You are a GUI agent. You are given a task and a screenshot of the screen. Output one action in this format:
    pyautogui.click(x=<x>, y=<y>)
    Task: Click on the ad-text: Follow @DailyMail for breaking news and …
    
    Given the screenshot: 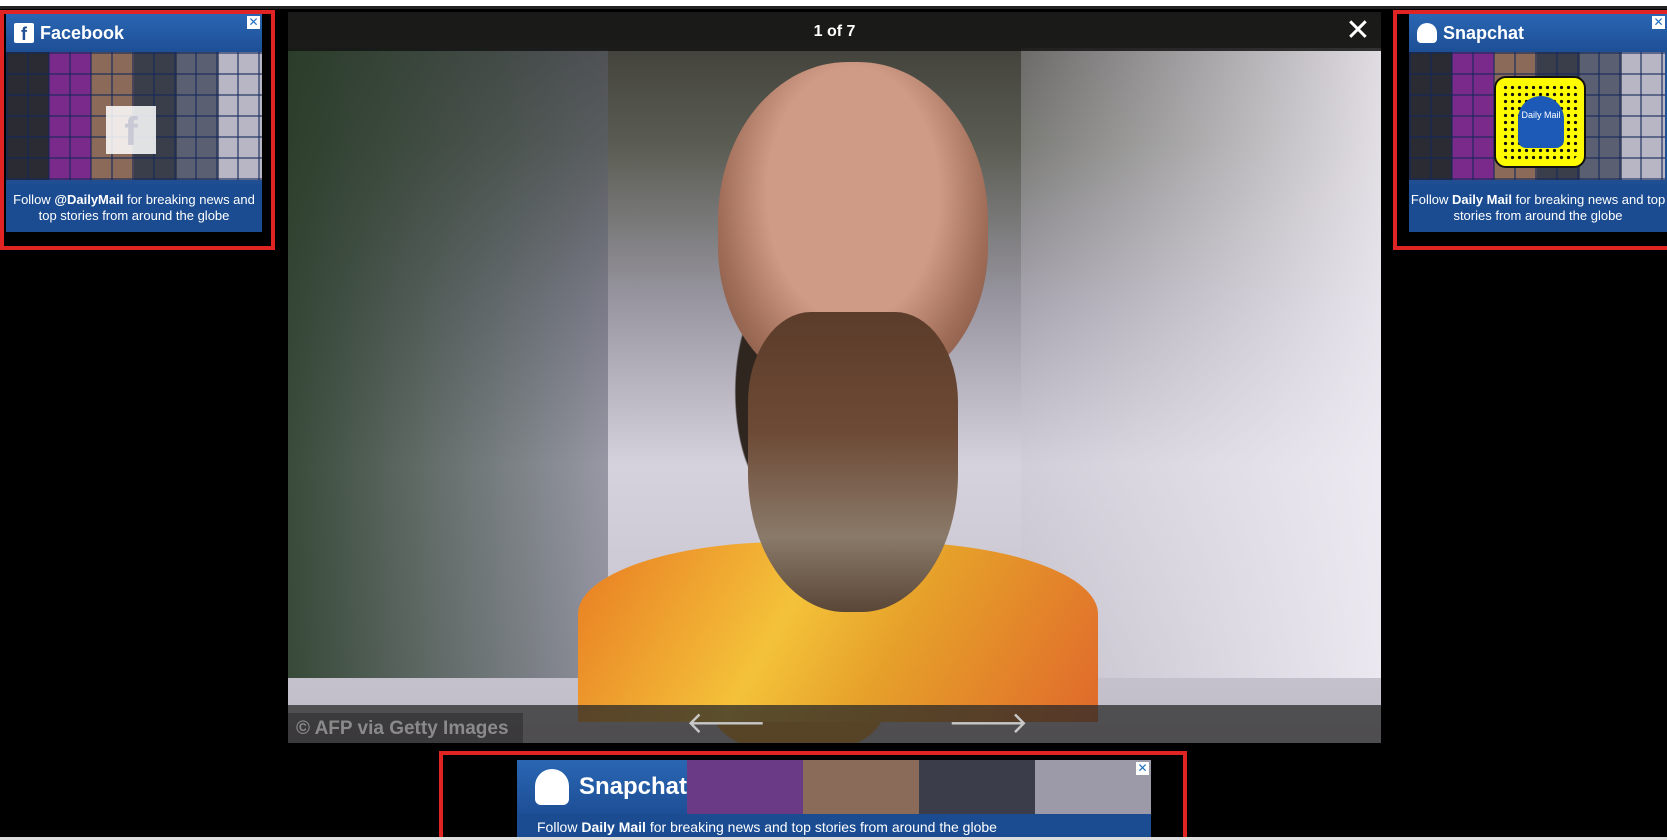 What is the action you would take?
    pyautogui.click(x=134, y=208)
    